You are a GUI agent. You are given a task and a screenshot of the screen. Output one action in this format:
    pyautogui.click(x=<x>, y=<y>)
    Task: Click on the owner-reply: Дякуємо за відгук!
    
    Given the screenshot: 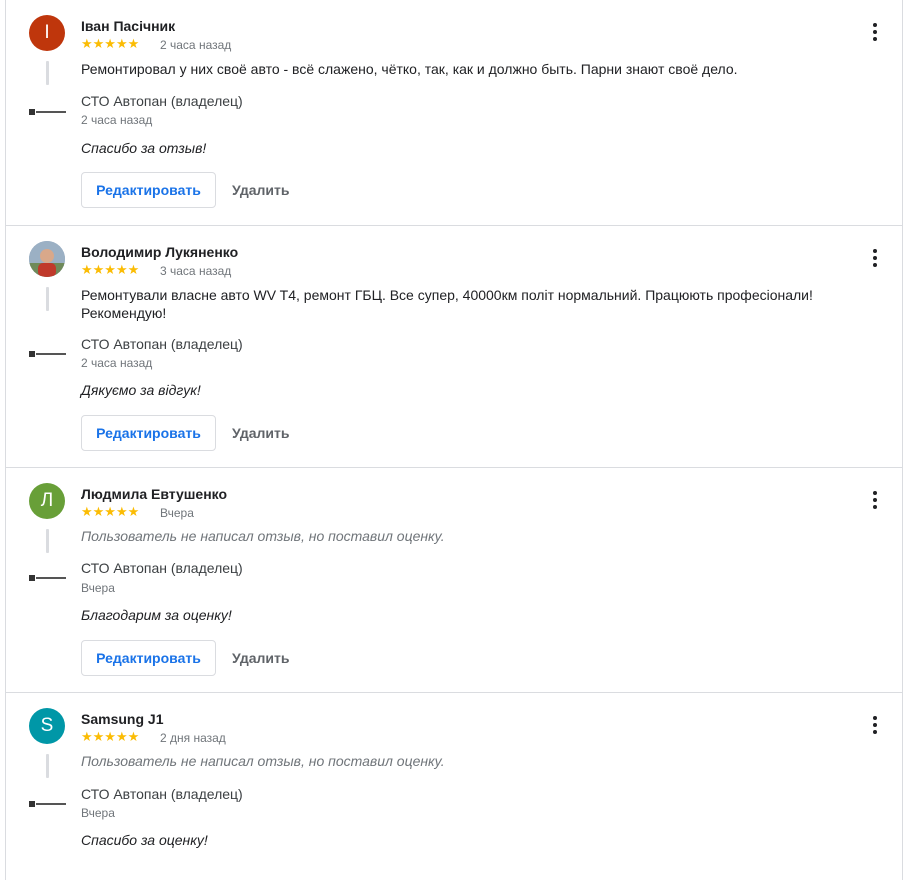 What is the action you would take?
    pyautogui.click(x=141, y=390)
    